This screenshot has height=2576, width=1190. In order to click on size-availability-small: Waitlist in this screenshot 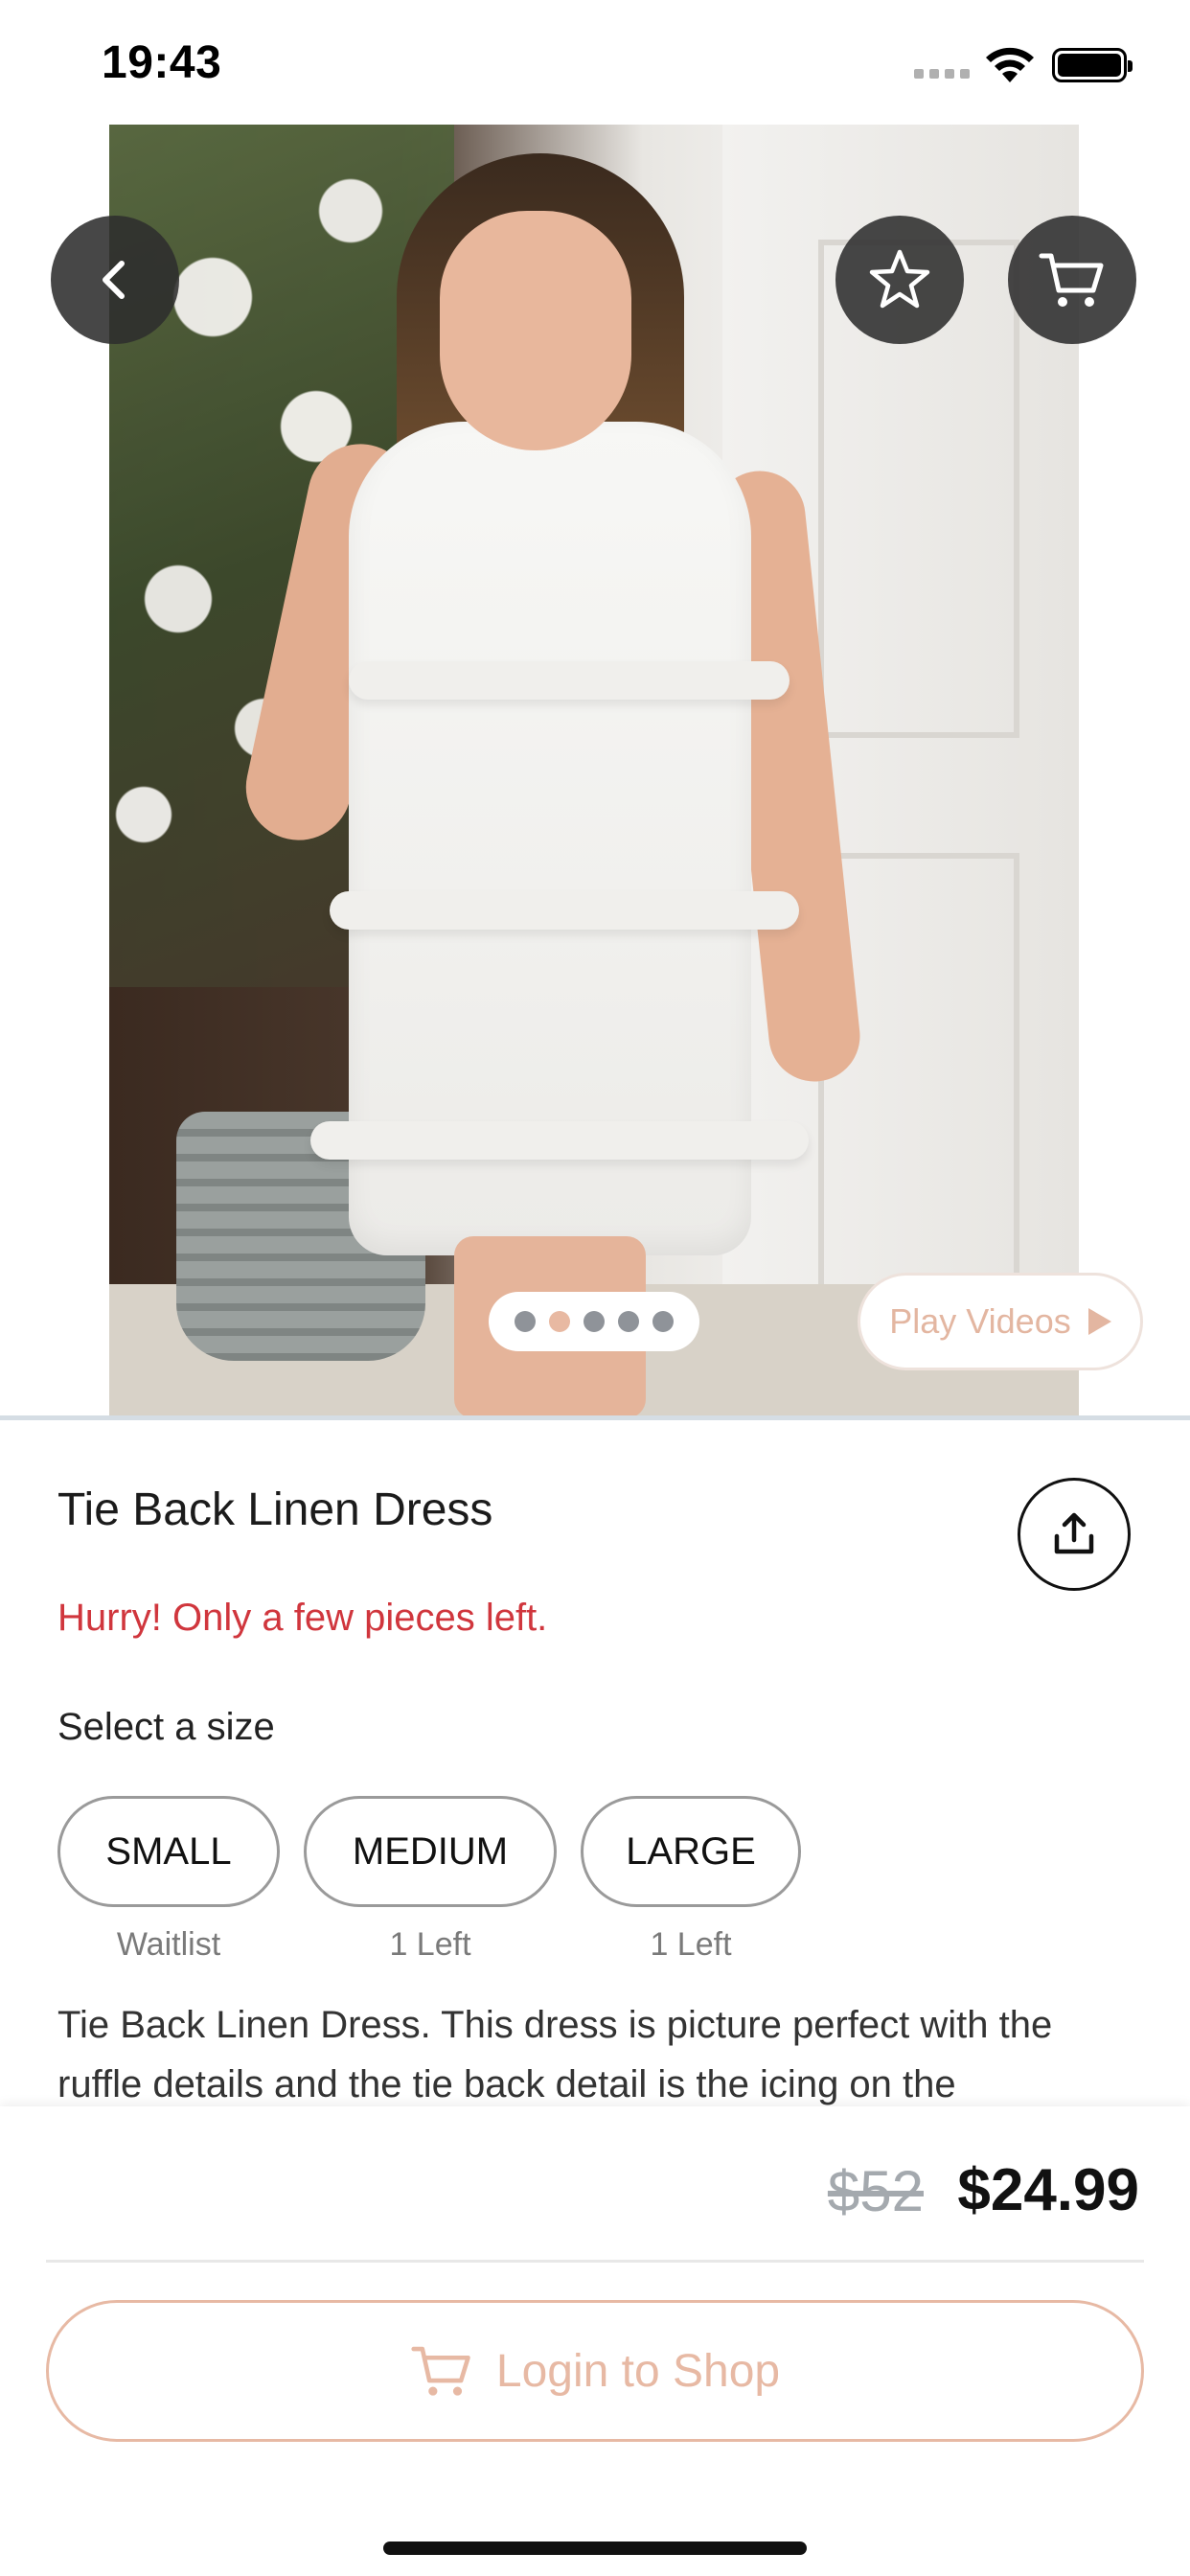, I will do `click(168, 1944)`.